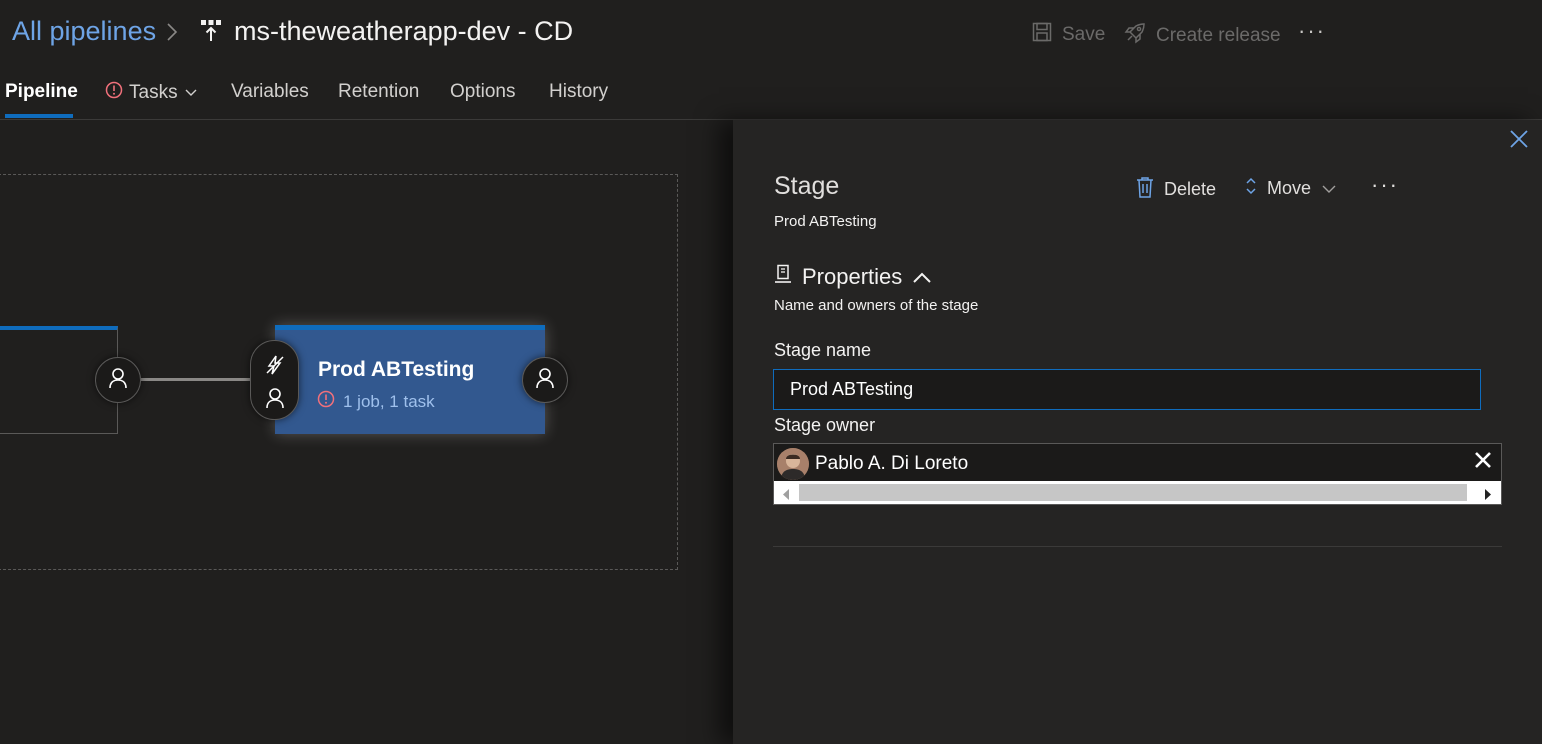 The width and height of the screenshot is (1542, 744). I want to click on tab-label: Tasks, so click(153, 92).